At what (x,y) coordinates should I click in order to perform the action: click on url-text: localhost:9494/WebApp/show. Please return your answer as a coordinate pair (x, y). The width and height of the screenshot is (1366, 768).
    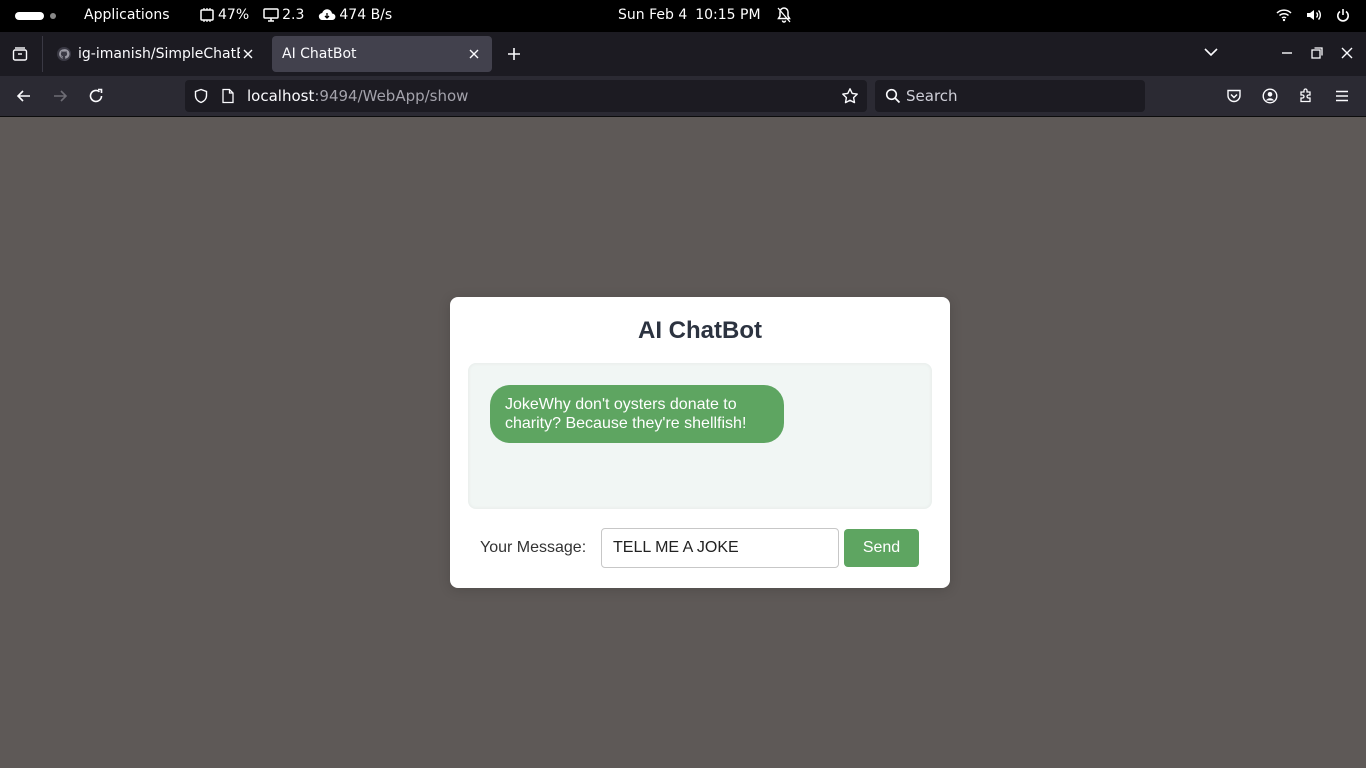
    Looking at the image, I should click on (357, 96).